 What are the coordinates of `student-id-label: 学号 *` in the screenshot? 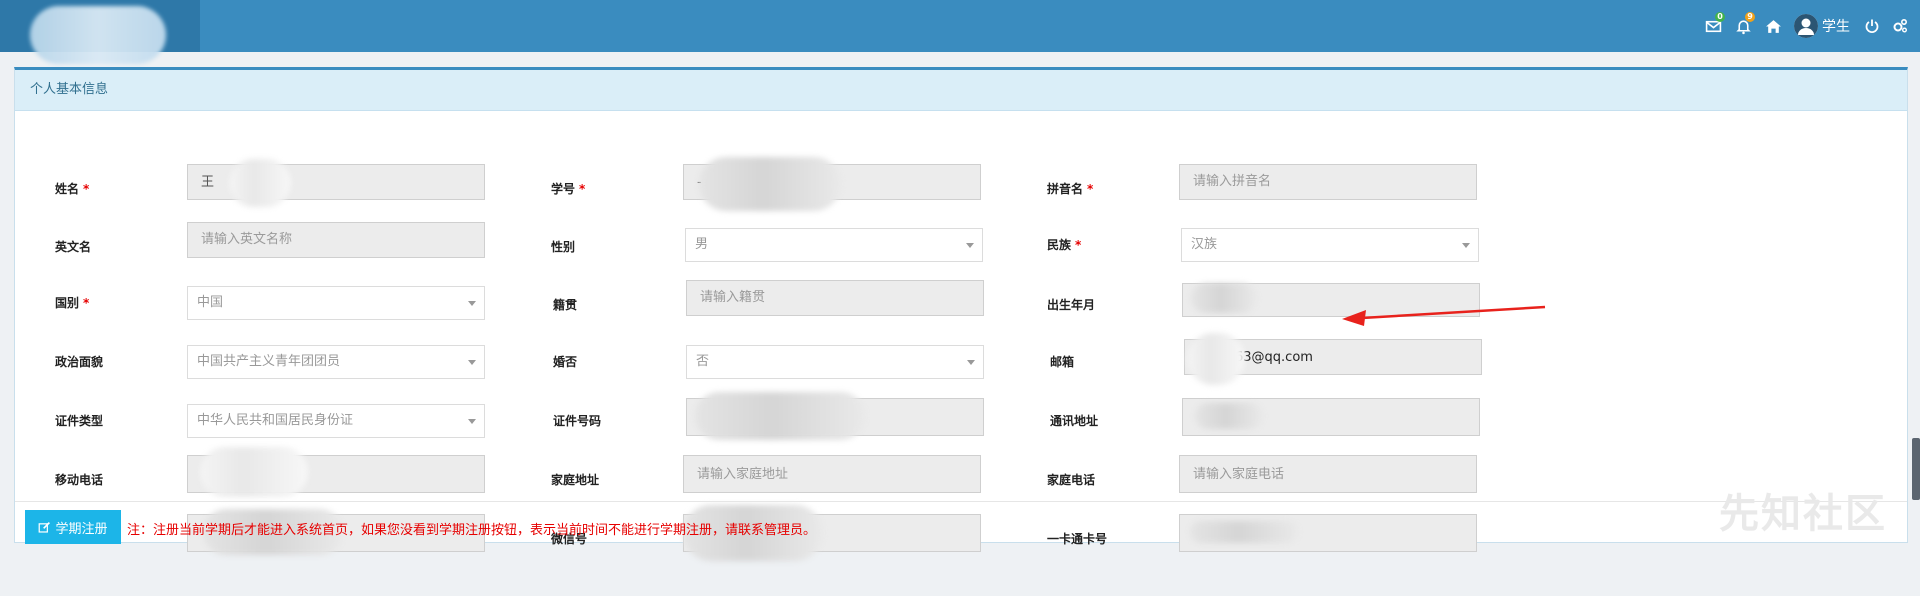 It's located at (568, 189).